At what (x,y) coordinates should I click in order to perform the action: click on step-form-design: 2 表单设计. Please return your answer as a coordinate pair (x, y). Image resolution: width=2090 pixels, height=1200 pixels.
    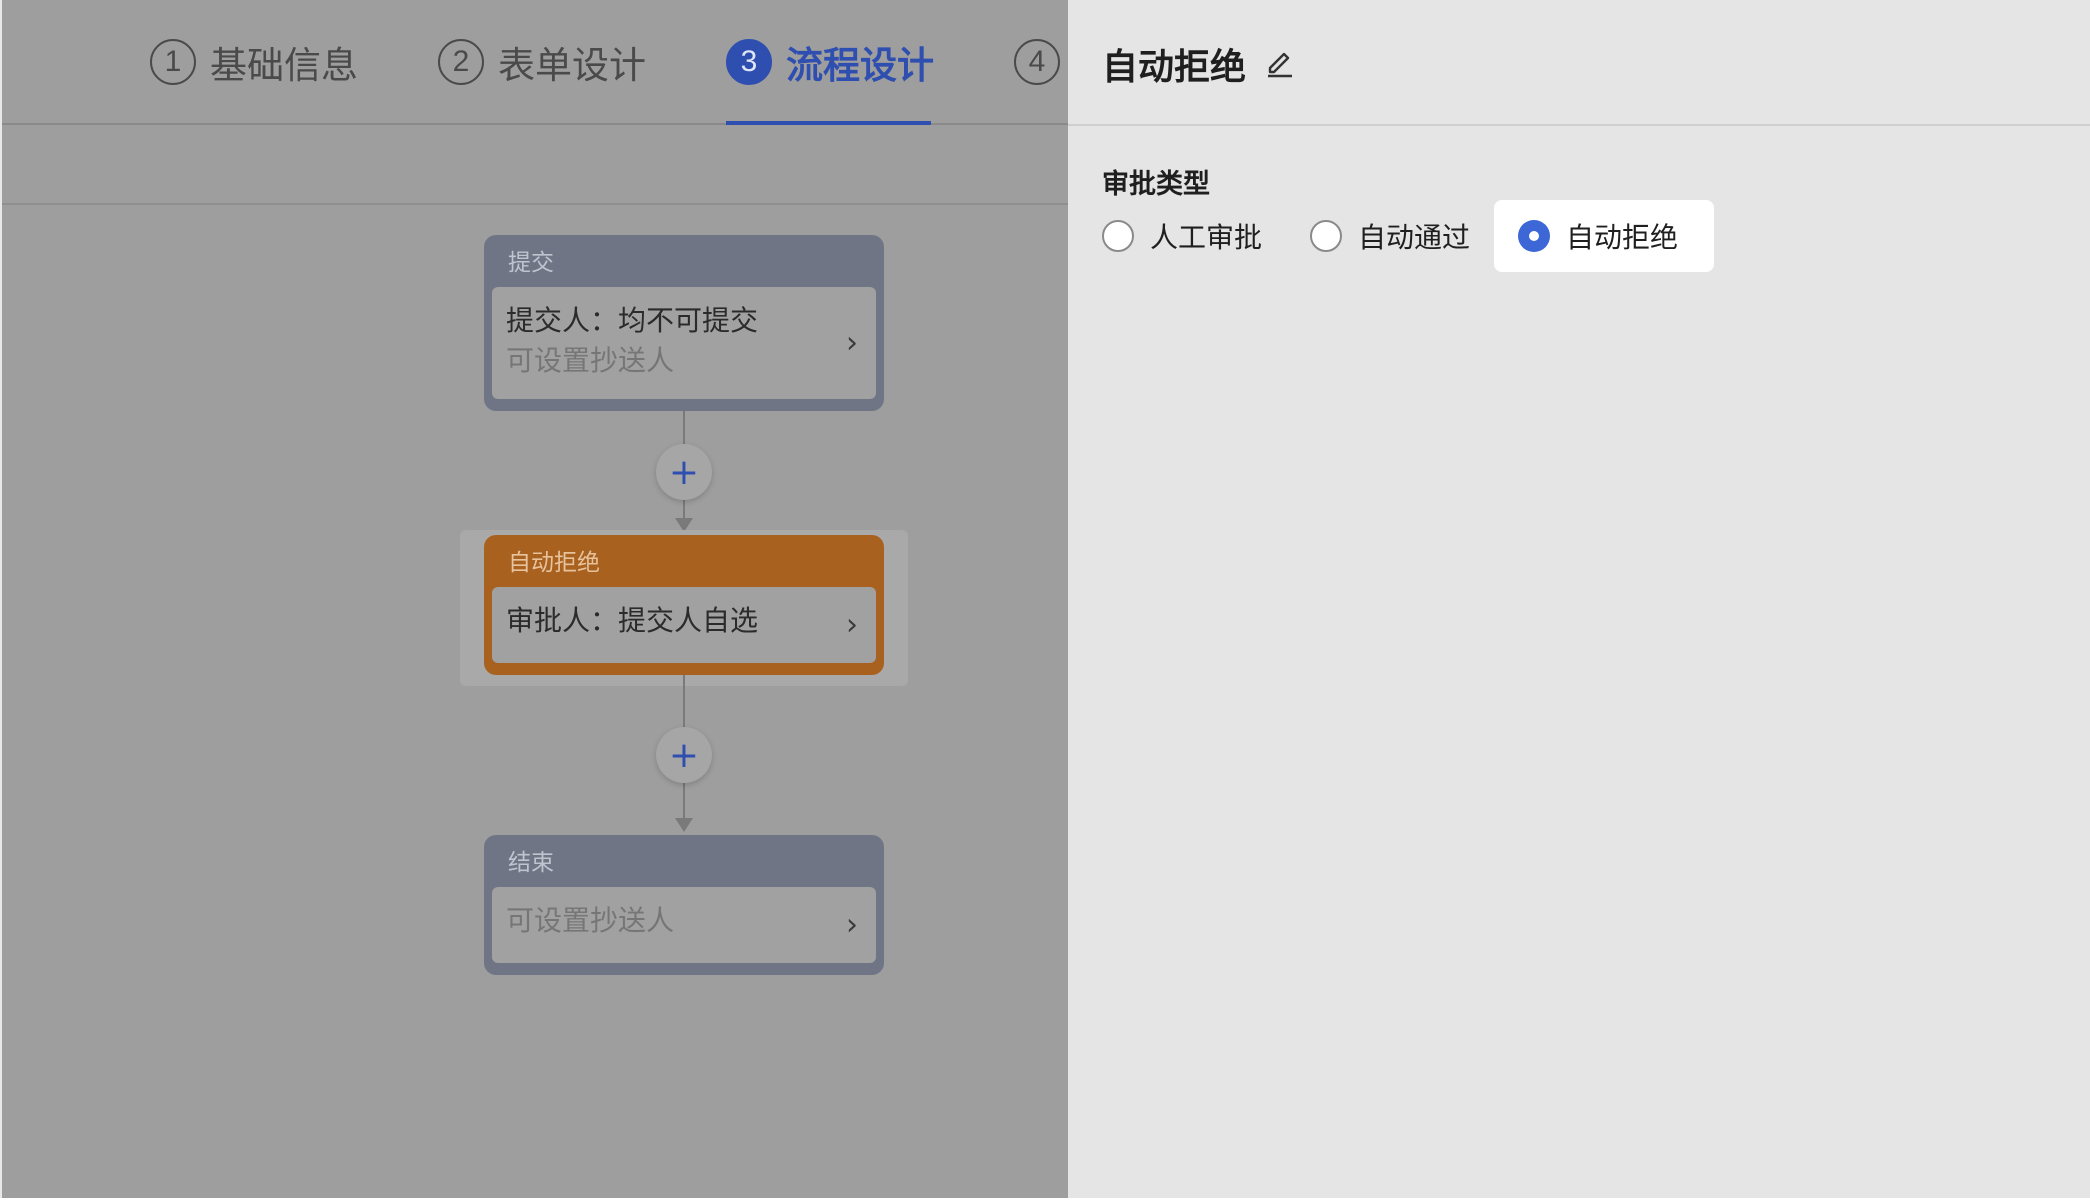
    Looking at the image, I should click on (542, 62).